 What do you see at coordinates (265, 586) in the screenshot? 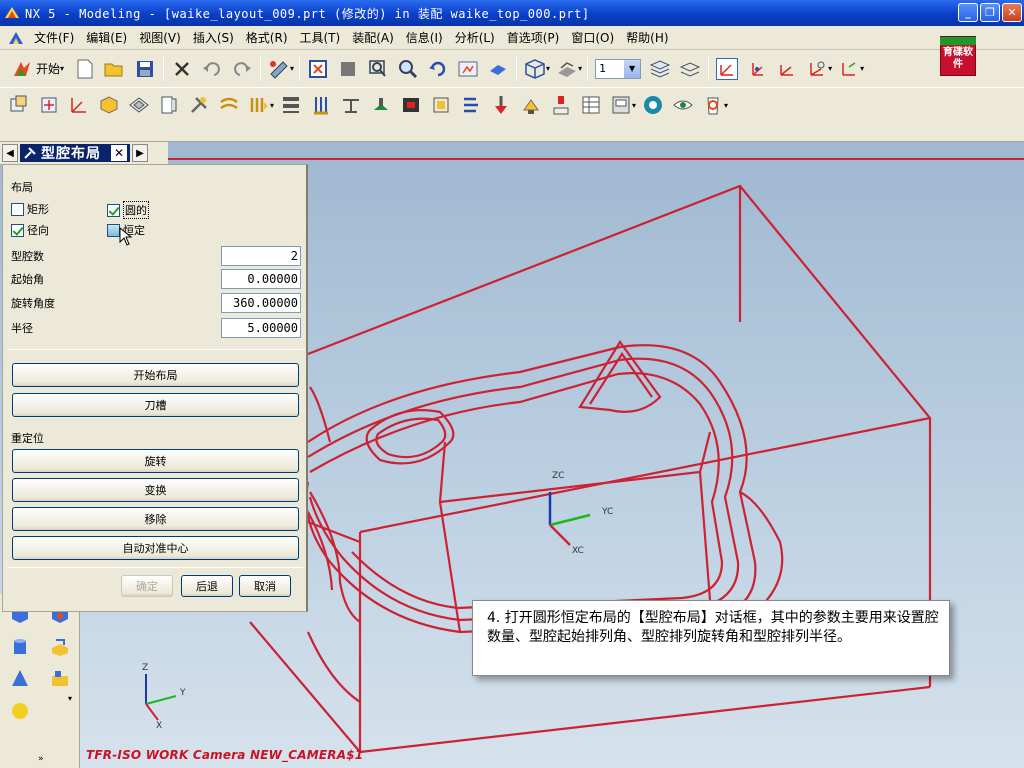
I see `cancel-button: 取消` at bounding box center [265, 586].